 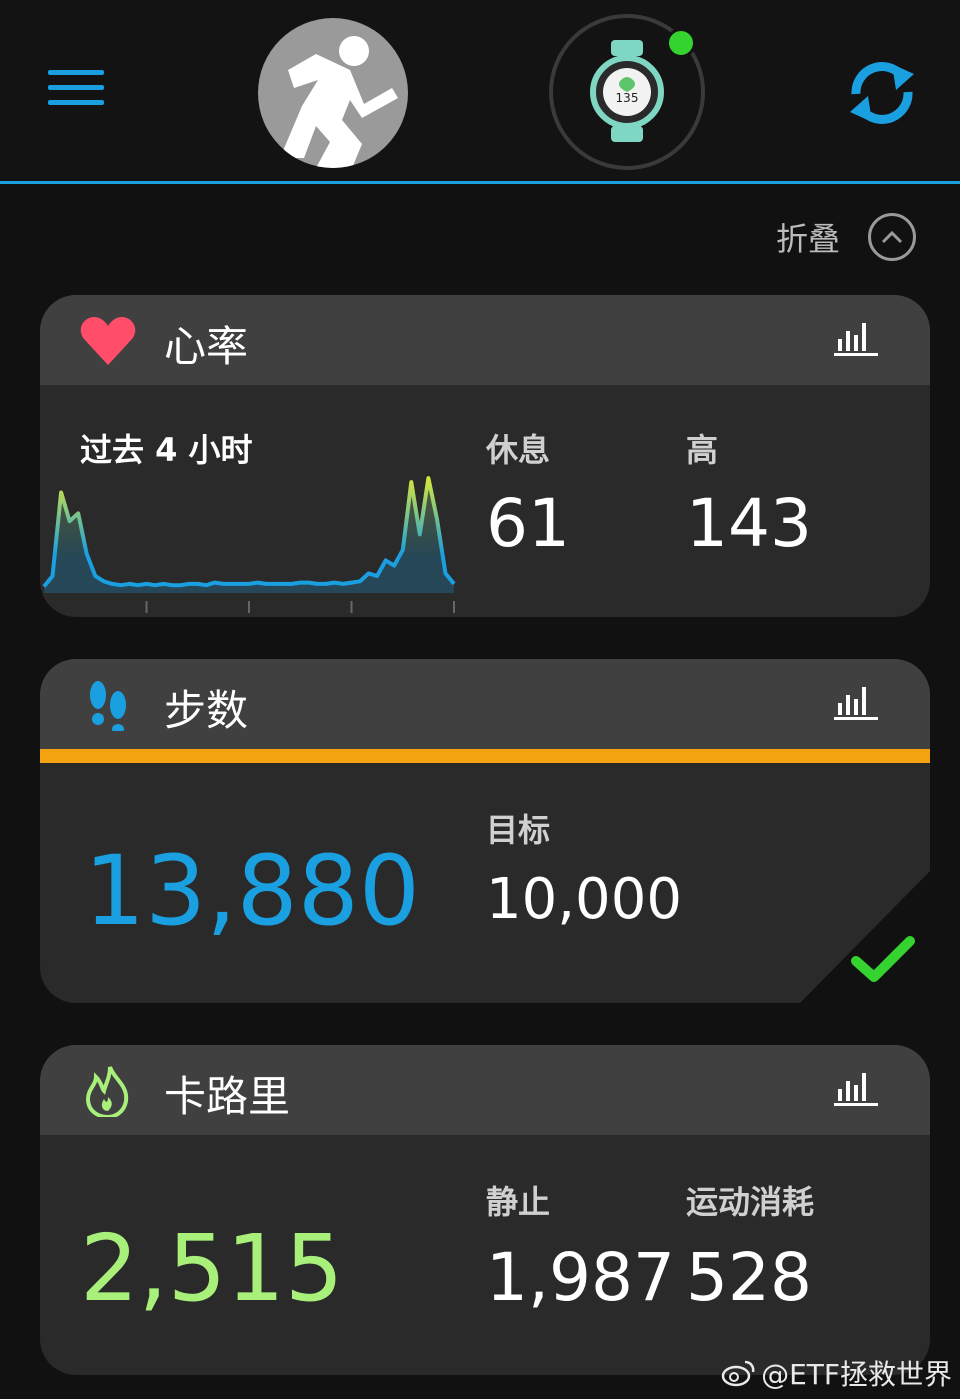 I want to click on hr-area, so click(x=249, y=535).